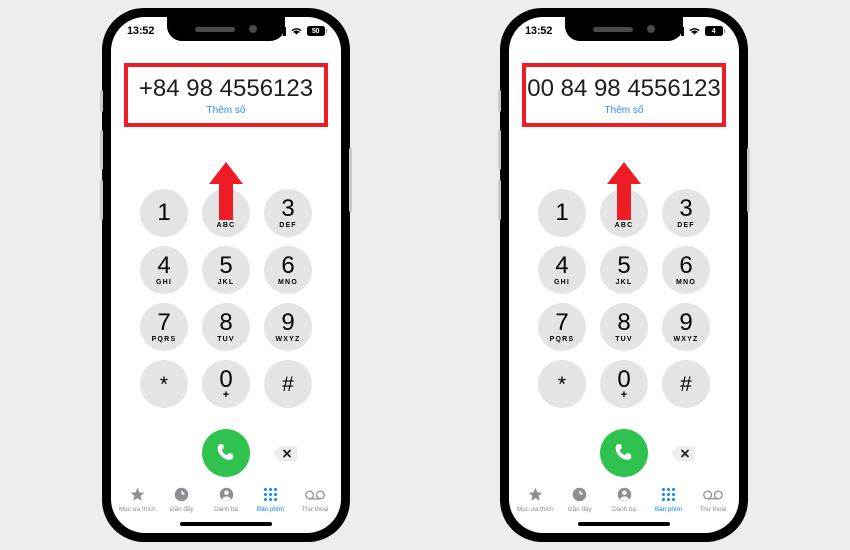 The width and height of the screenshot is (850, 550). I want to click on key-digit: 5, so click(624, 265).